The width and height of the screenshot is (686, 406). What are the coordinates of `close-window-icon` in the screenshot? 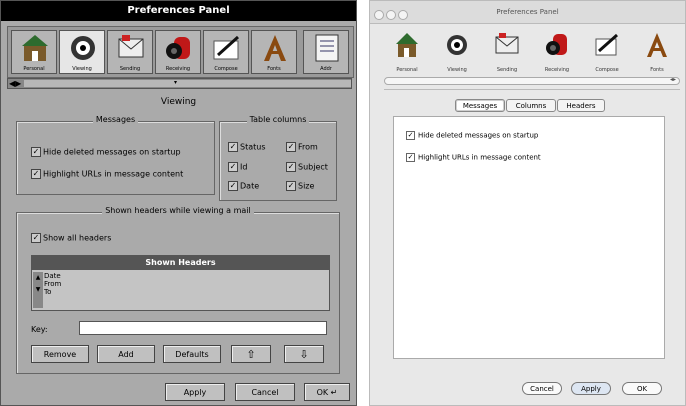 It's located at (379, 15).